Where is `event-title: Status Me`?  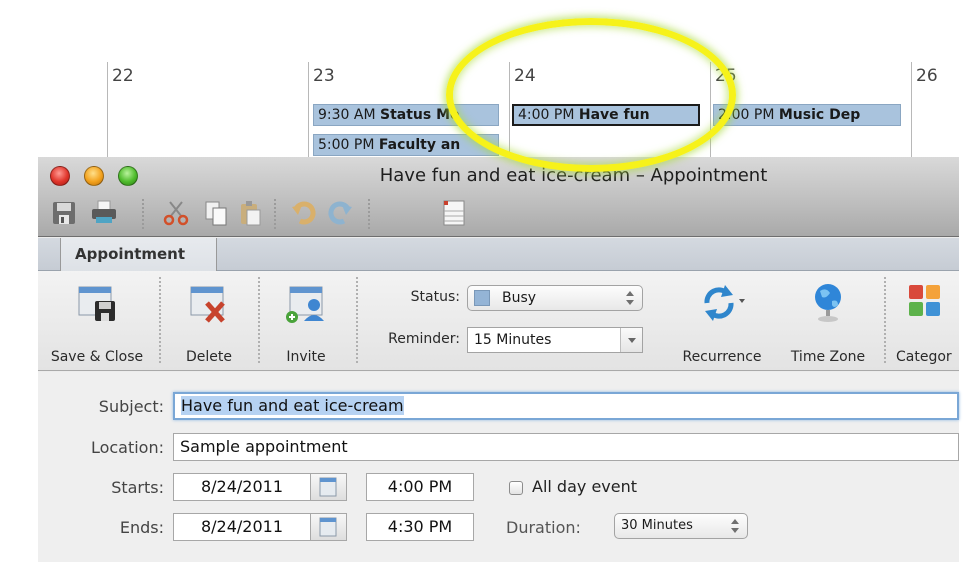
event-title: Status Me is located at coordinates (420, 115).